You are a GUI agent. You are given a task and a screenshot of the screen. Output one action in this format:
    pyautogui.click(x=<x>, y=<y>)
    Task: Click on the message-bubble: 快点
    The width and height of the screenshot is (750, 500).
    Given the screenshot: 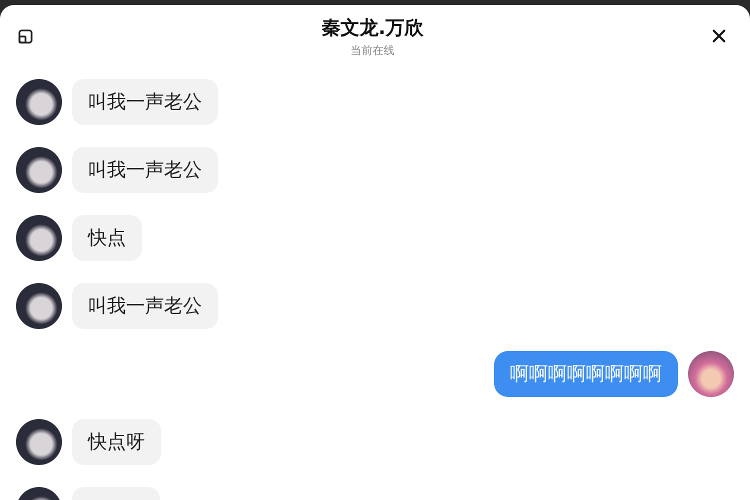 What is the action you would take?
    pyautogui.click(x=107, y=238)
    